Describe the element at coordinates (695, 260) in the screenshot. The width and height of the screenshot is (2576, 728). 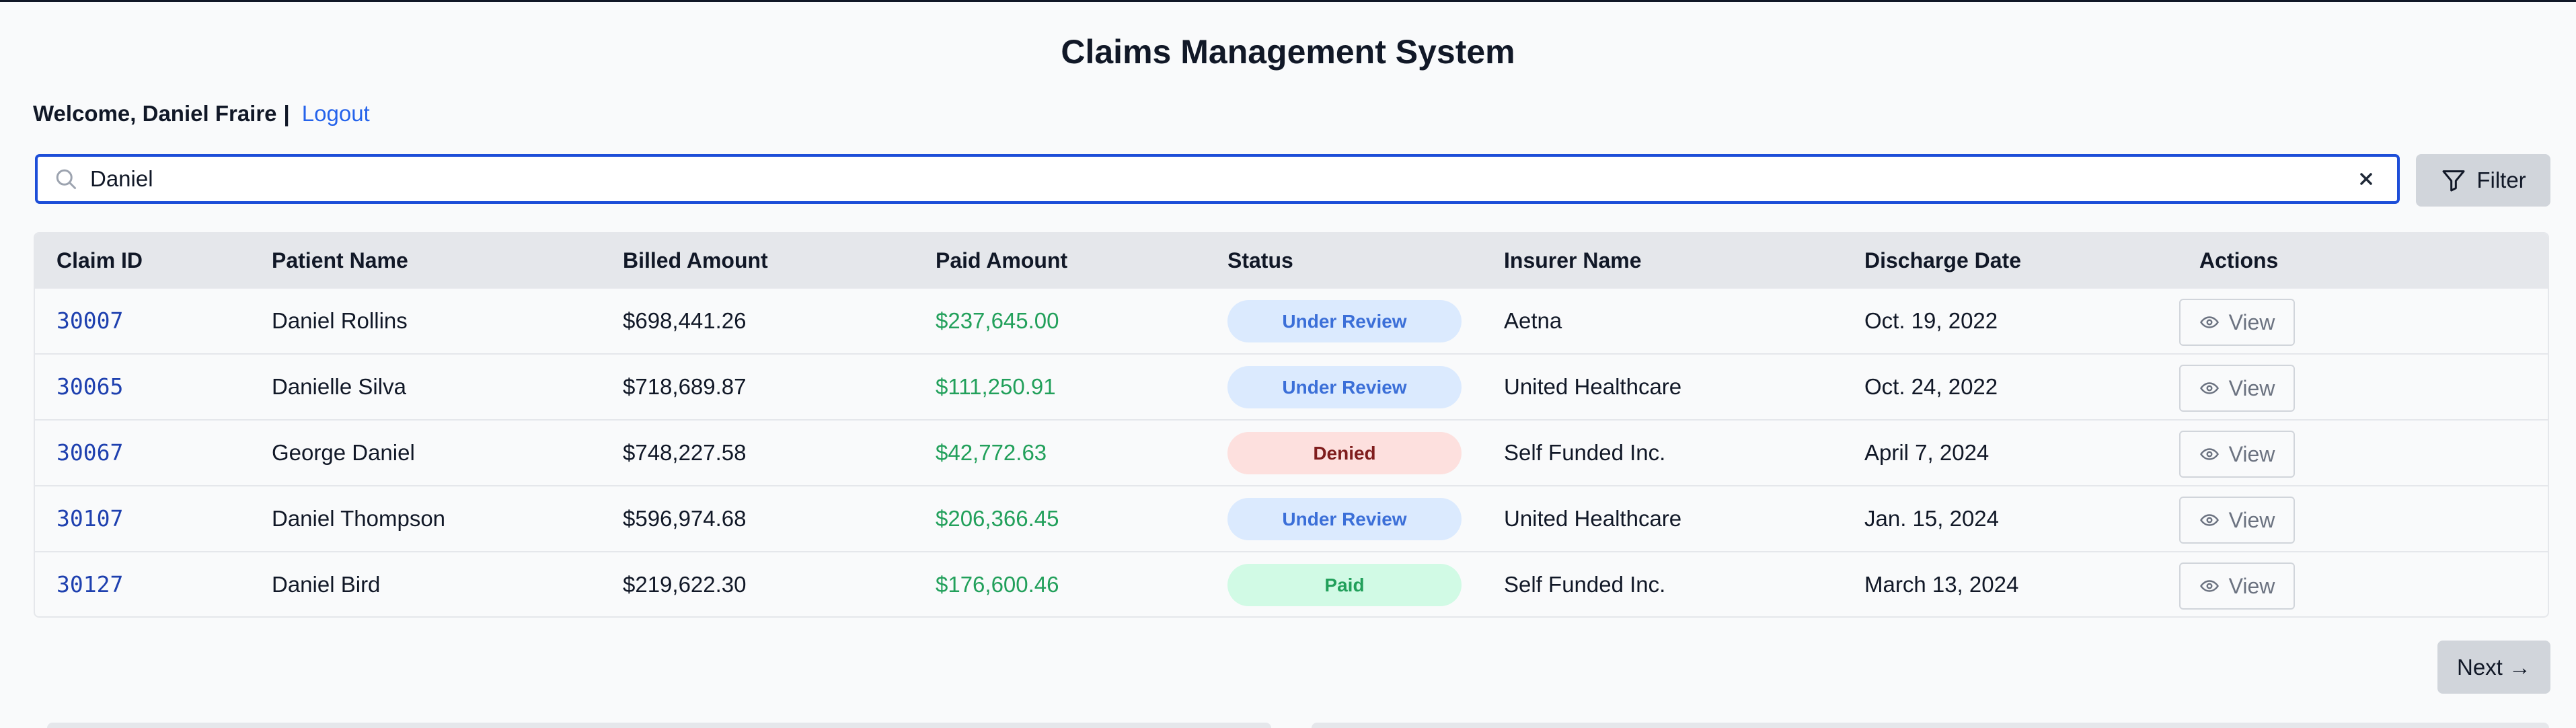
I see `column-header-billed-amount: Billed Amount` at that location.